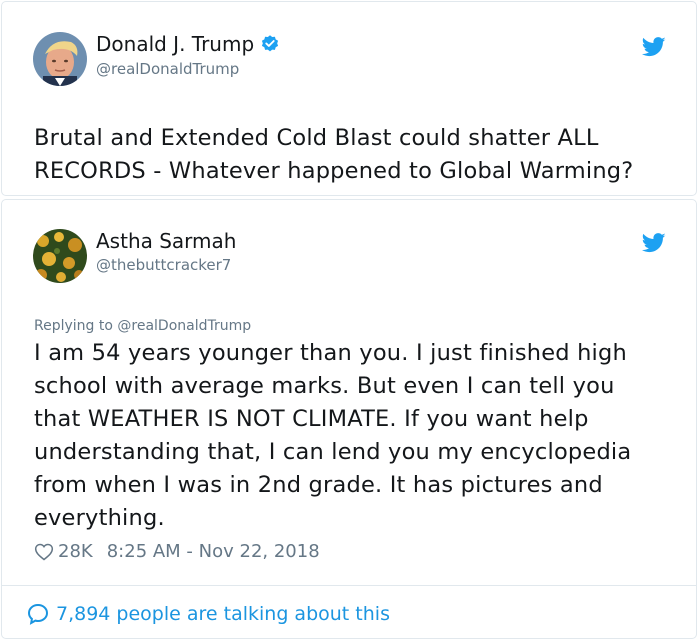 This screenshot has width=700, height=641. I want to click on author-name-text: Astha Sarmah, so click(166, 241).